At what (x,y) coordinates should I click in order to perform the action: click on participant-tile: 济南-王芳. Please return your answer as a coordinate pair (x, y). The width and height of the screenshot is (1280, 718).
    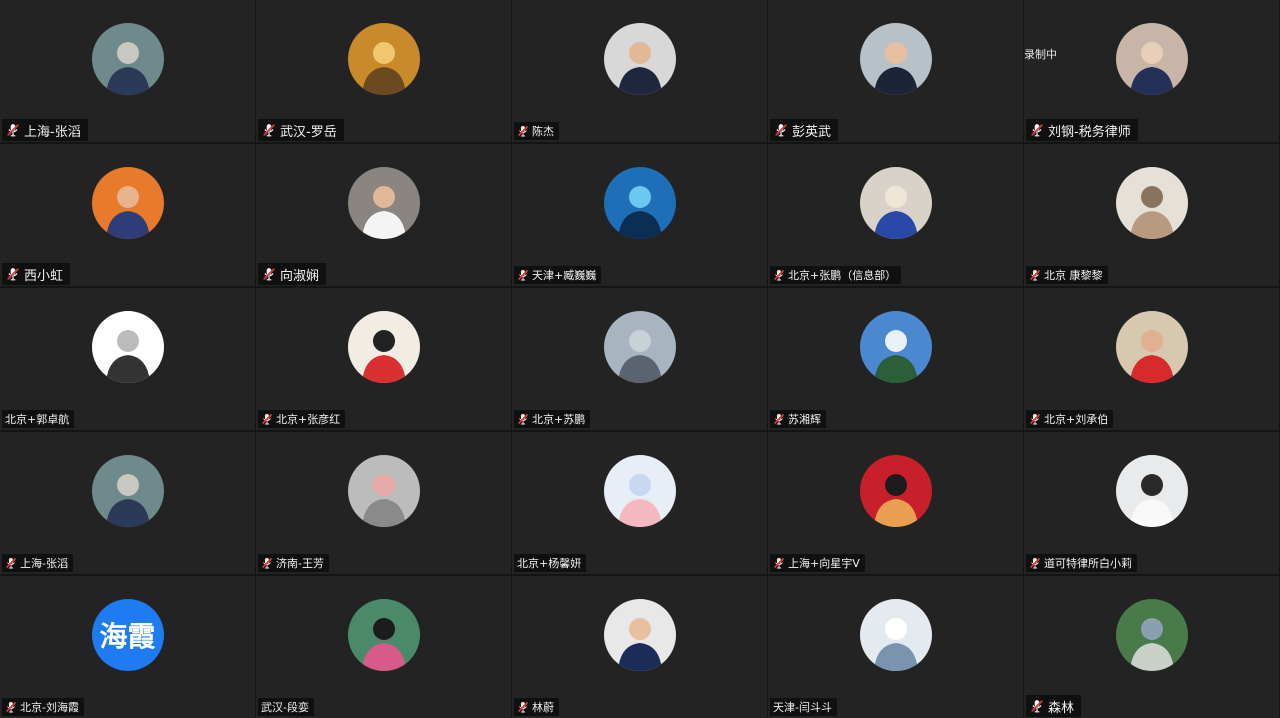
    Looking at the image, I should click on (383, 503).